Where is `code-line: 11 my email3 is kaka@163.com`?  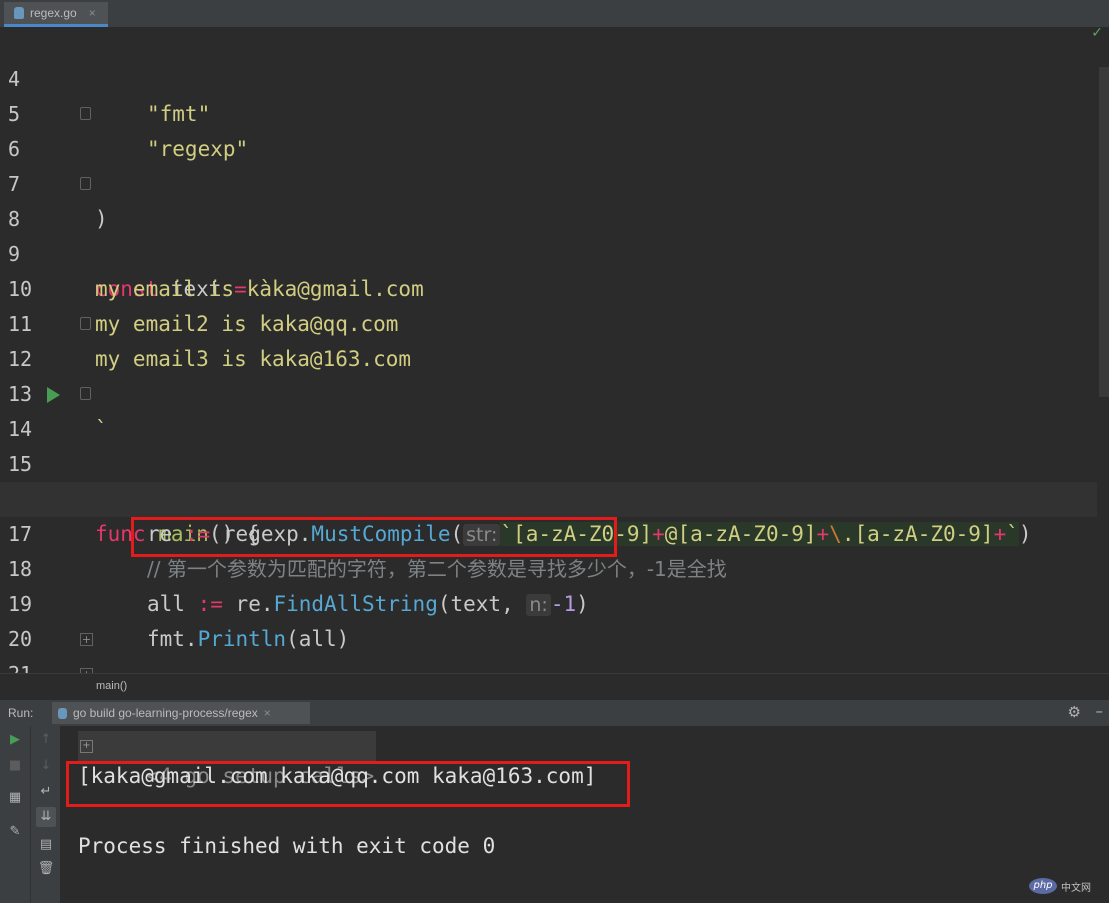
code-line: 11 my email3 is kaka@163.com is located at coordinates (548, 321).